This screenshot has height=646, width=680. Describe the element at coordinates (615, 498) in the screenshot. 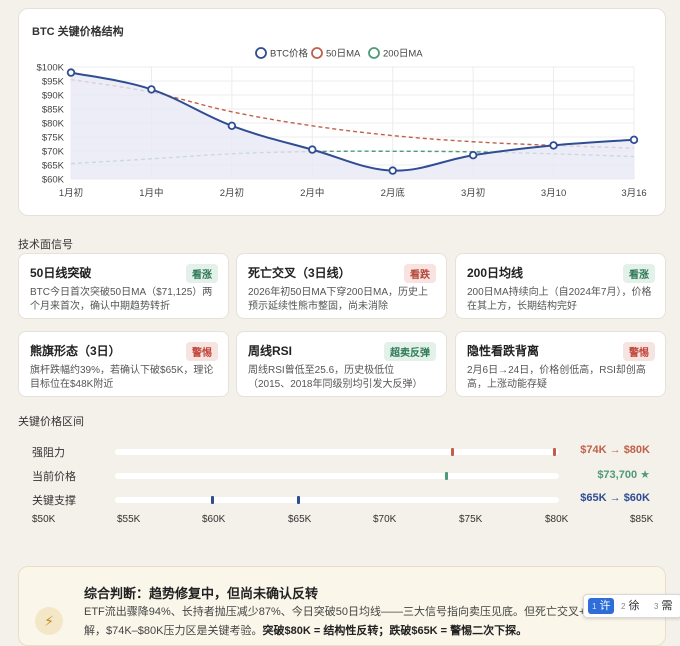

I see `zone-value: $65K → $60K` at that location.